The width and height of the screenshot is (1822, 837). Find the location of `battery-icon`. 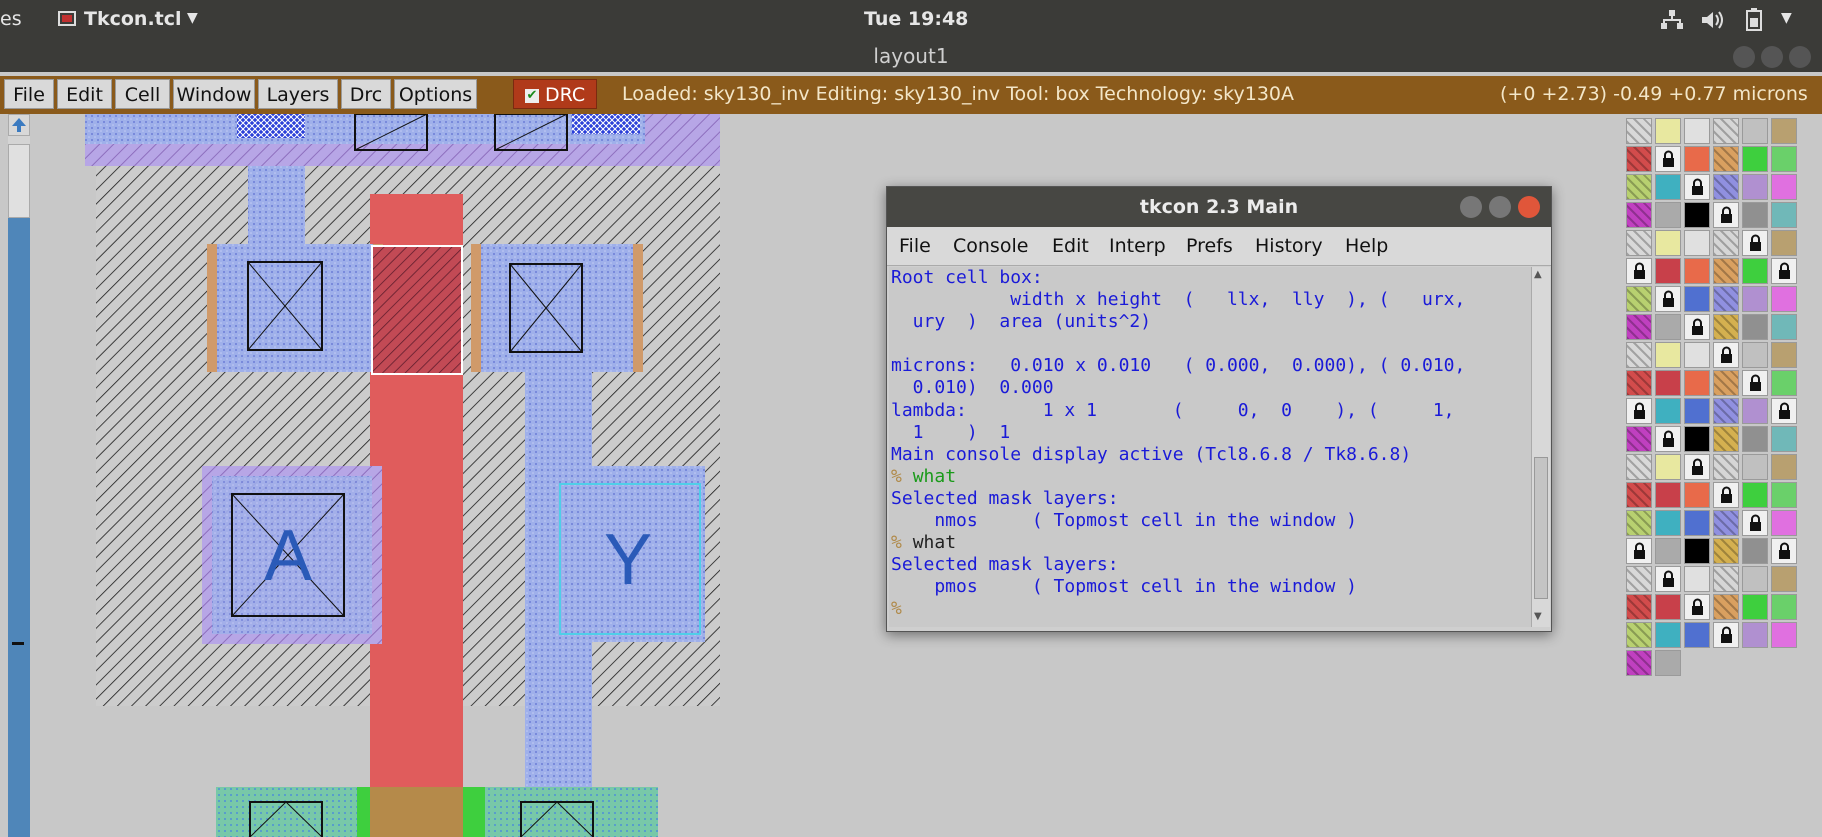

battery-icon is located at coordinates (1754, 20).